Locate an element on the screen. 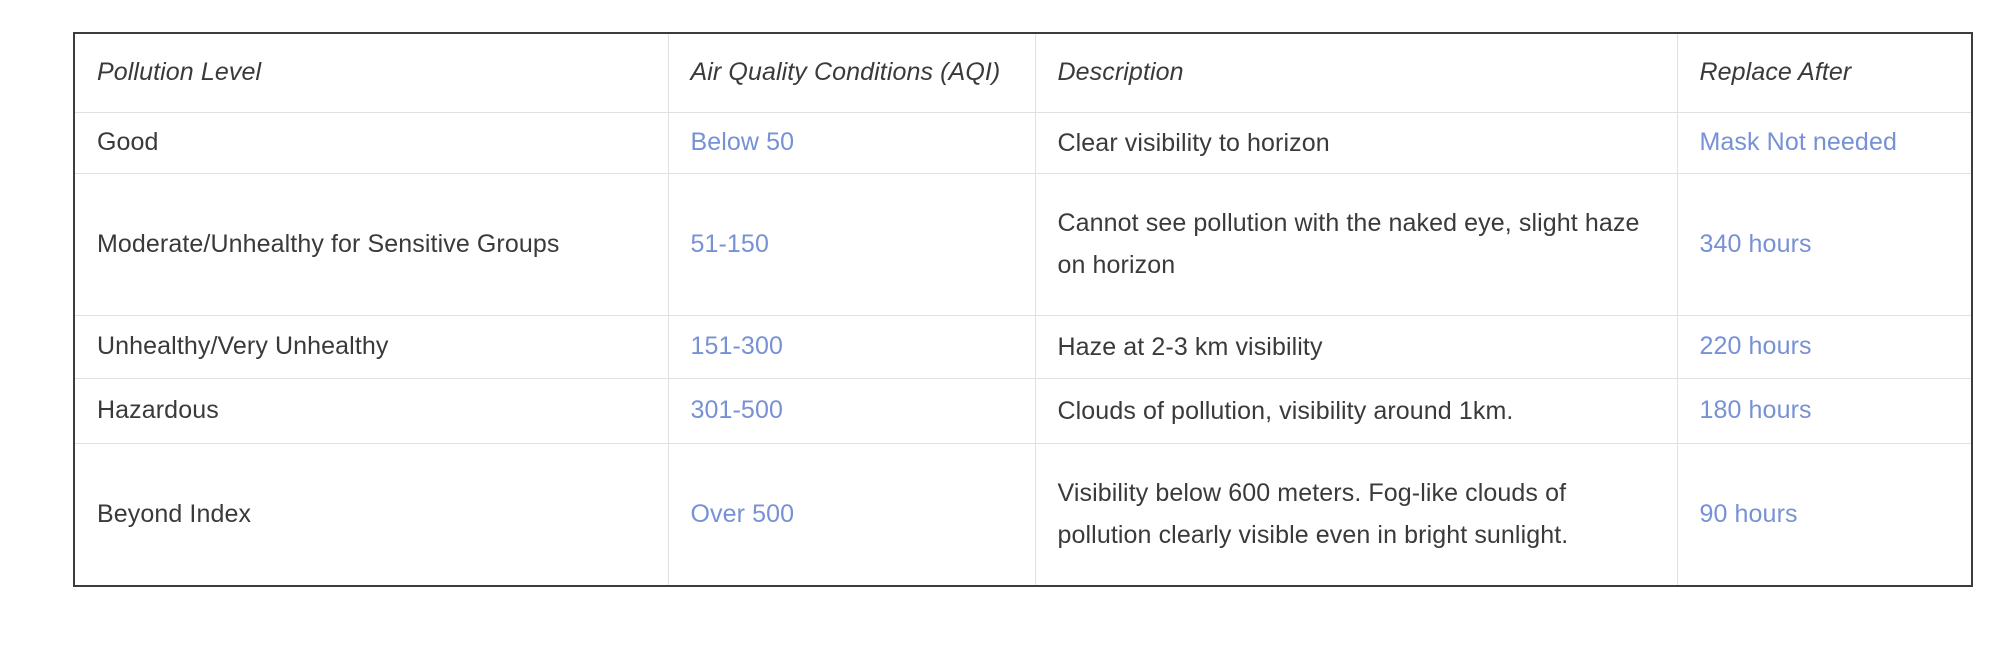  cell-replace-after: 180 hours is located at coordinates (1824, 411).